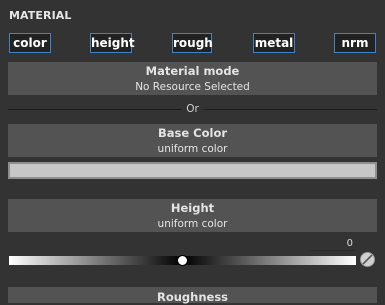 Image resolution: width=385 pixels, height=305 pixels. I want to click on height-title: Height, so click(192, 208).